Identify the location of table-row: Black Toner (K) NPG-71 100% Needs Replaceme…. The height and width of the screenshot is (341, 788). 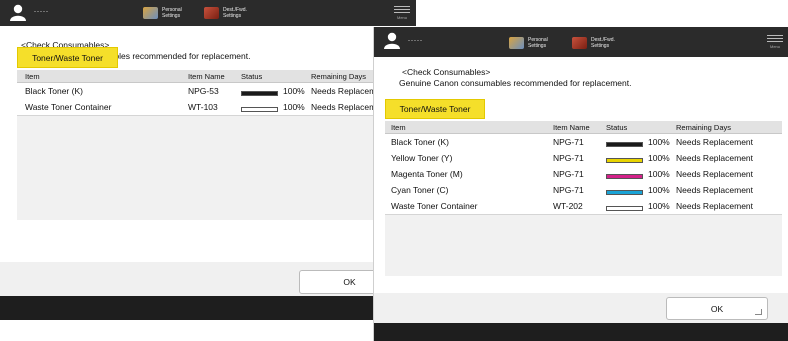
(583, 142).